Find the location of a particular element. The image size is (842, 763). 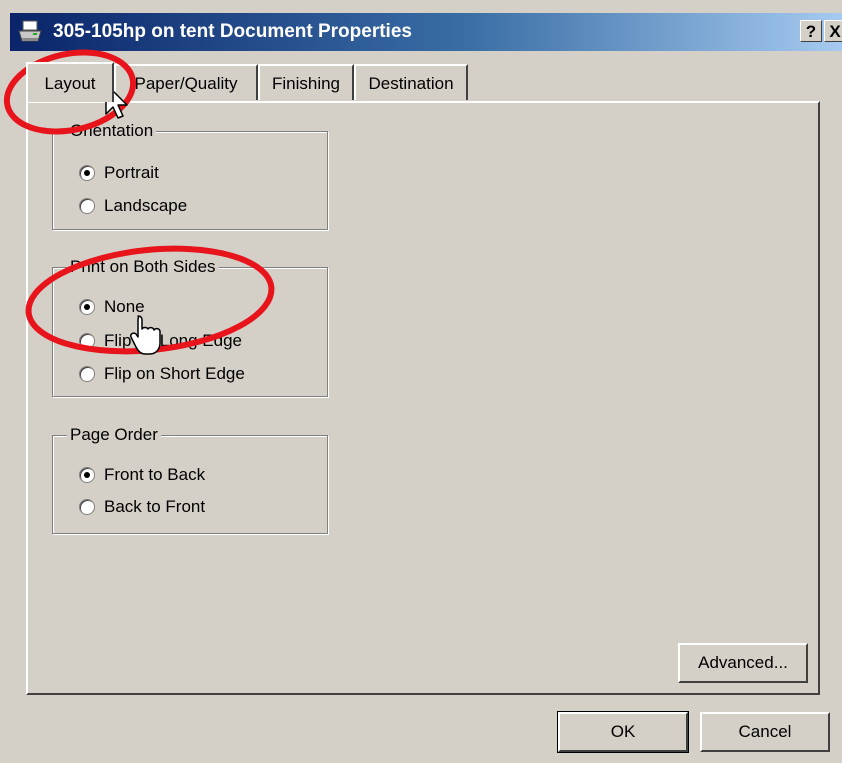

tab-finishing: Finishing is located at coordinates (306, 82).